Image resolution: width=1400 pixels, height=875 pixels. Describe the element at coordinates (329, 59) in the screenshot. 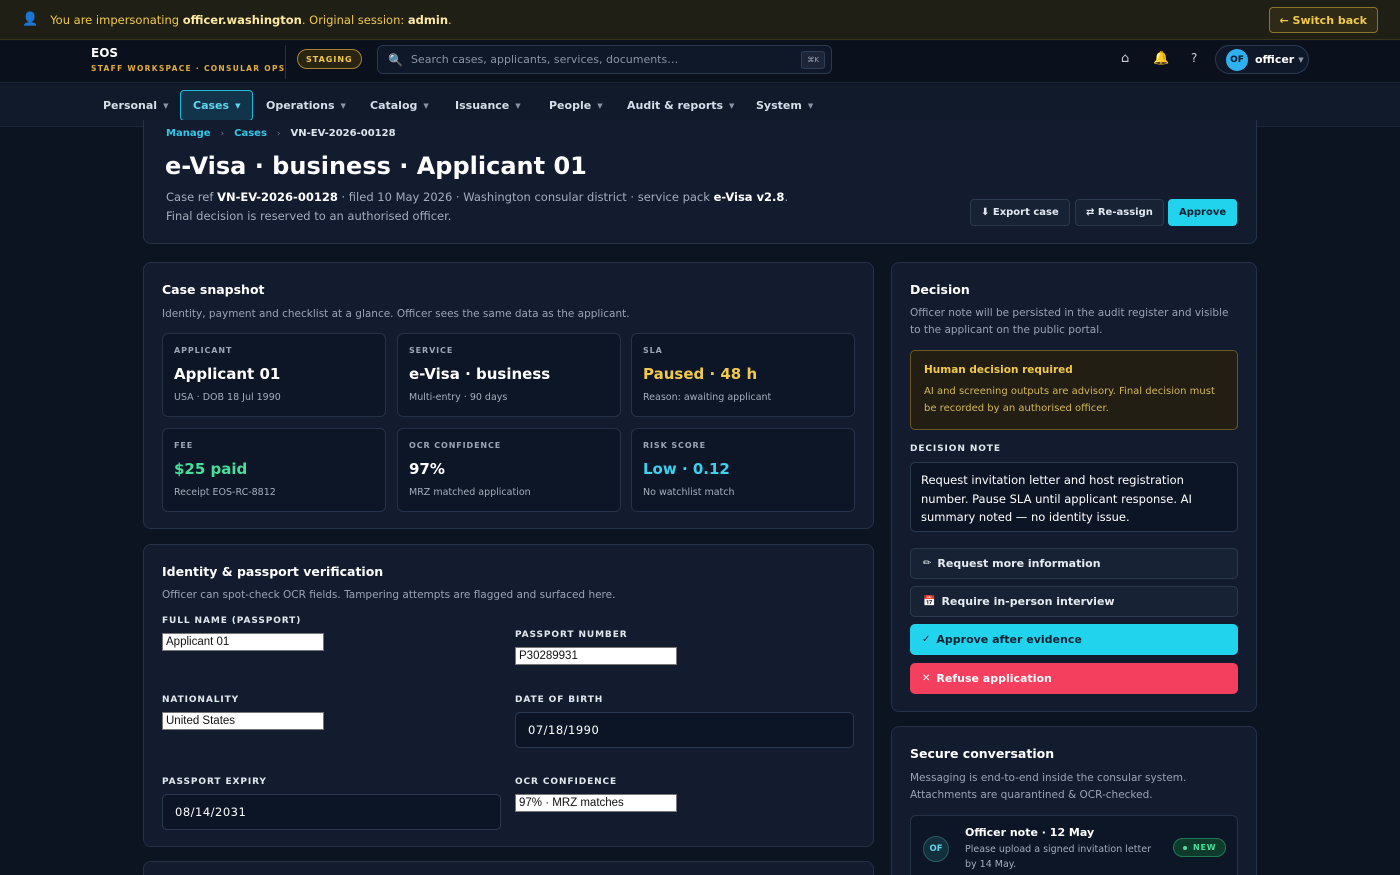

I see `environment-badge: STAGING` at that location.